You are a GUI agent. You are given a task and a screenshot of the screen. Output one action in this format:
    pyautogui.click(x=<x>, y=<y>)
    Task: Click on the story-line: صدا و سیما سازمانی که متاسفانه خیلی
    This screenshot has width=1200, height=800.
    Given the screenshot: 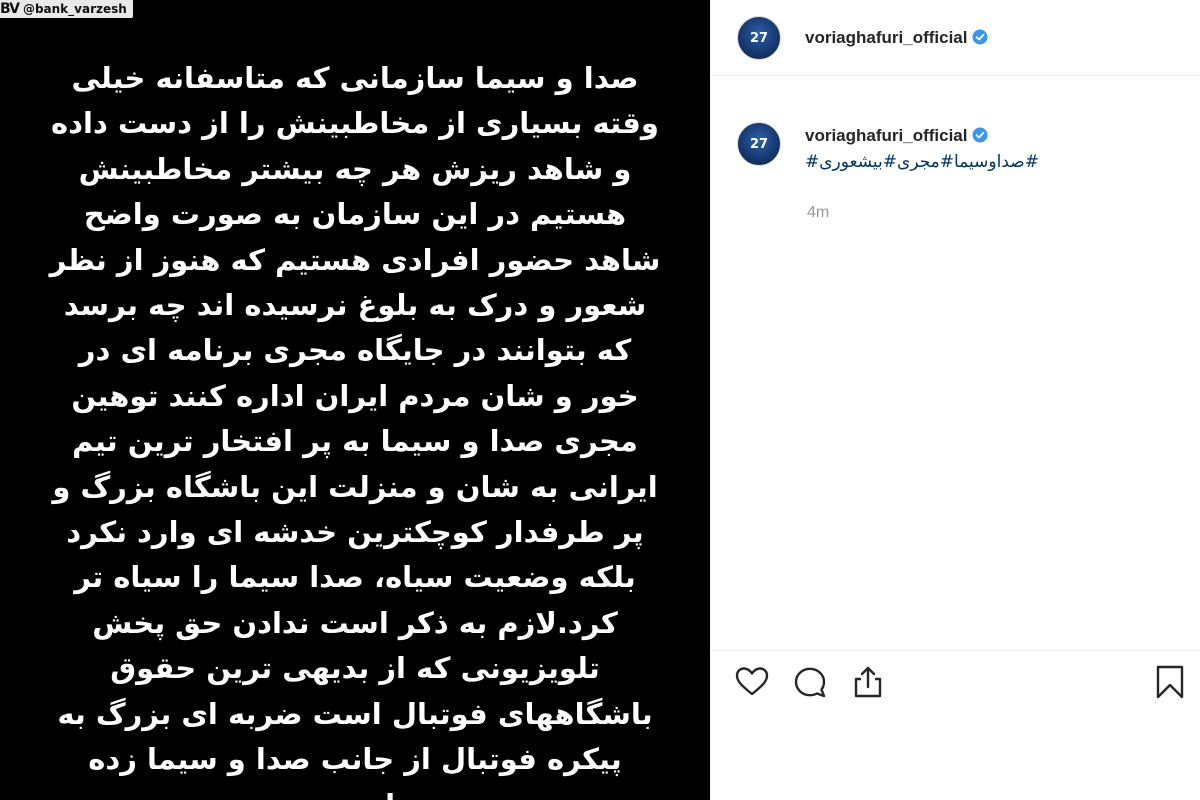 What is the action you would take?
    pyautogui.click(x=355, y=78)
    